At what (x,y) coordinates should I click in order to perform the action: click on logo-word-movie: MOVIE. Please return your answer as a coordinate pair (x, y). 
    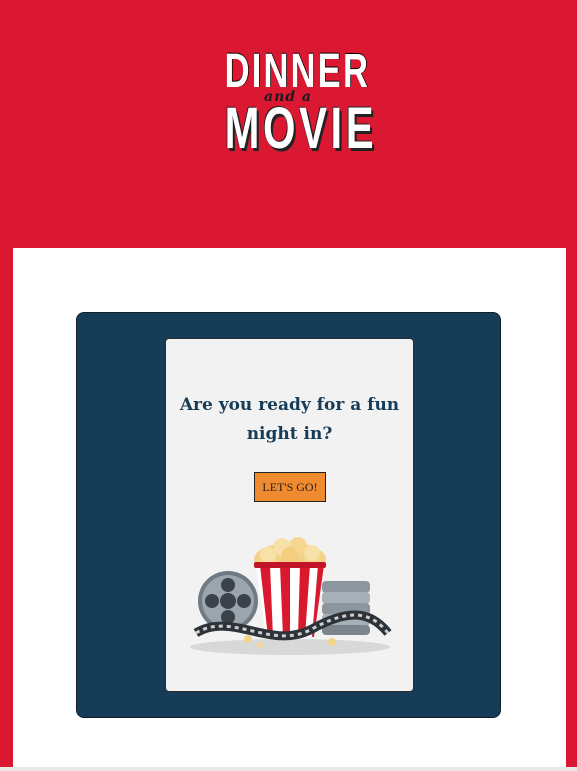
    Looking at the image, I should click on (301, 128).